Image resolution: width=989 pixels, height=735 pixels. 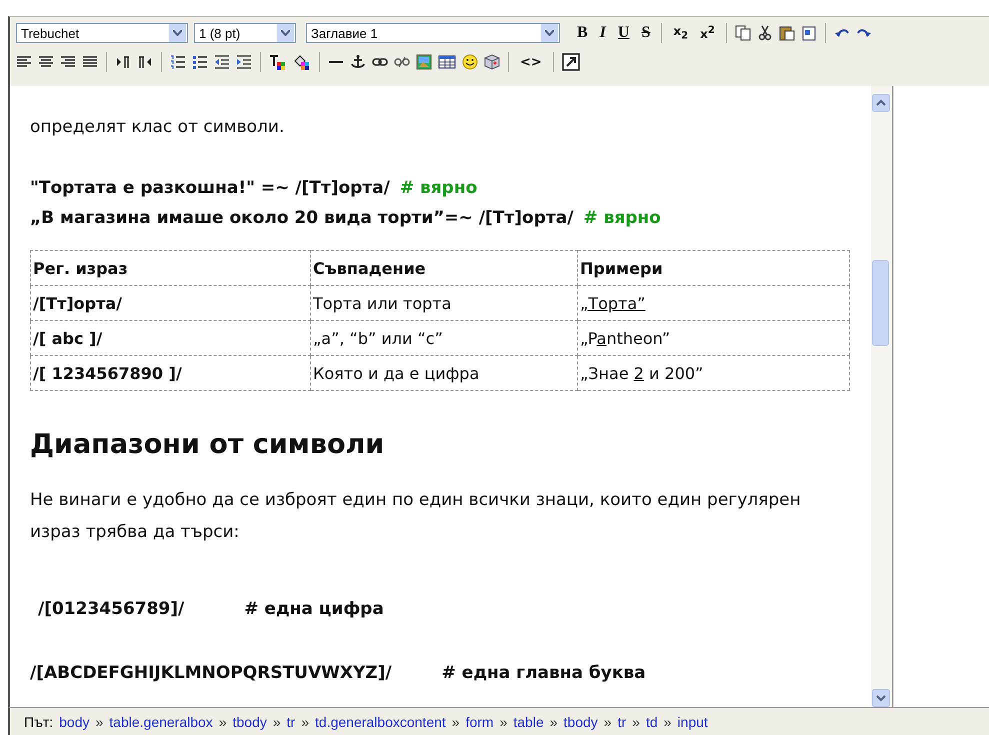 I want to click on table-cell: „Знае 2 и 200”, so click(x=714, y=373).